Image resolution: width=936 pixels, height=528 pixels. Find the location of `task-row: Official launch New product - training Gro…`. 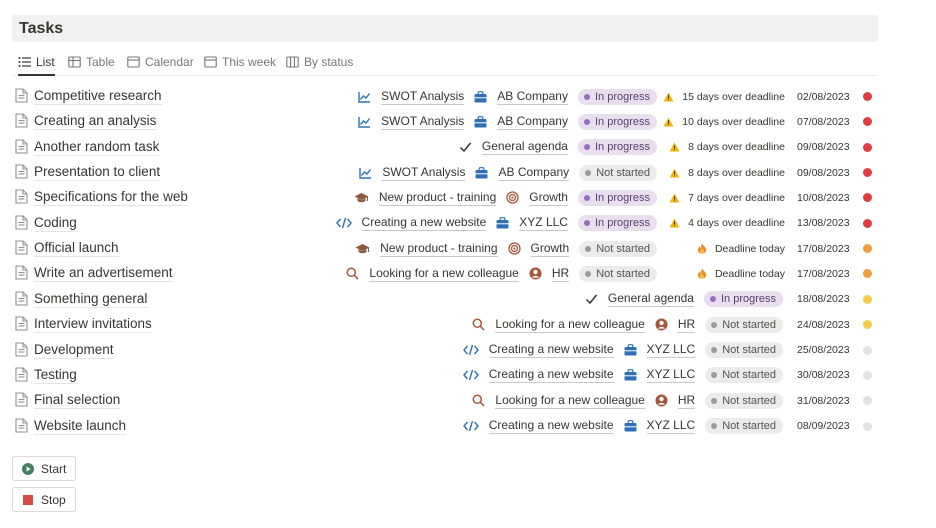

task-row: Official launch New product - training Gro… is located at coordinates (445, 248).